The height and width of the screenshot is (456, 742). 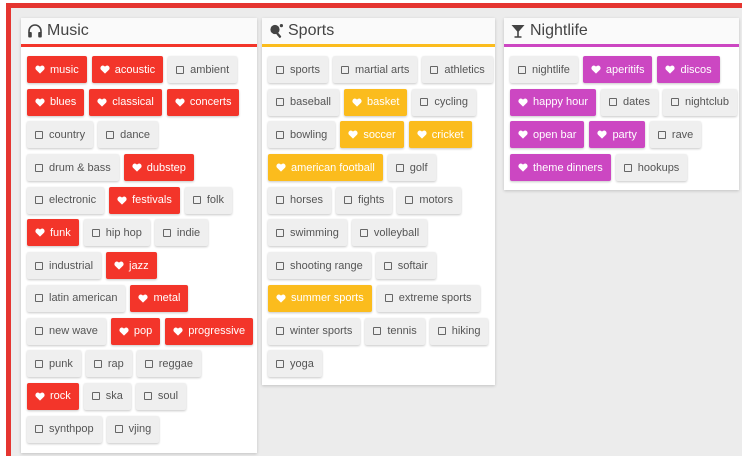 I want to click on tag-label: horses, so click(x=307, y=200).